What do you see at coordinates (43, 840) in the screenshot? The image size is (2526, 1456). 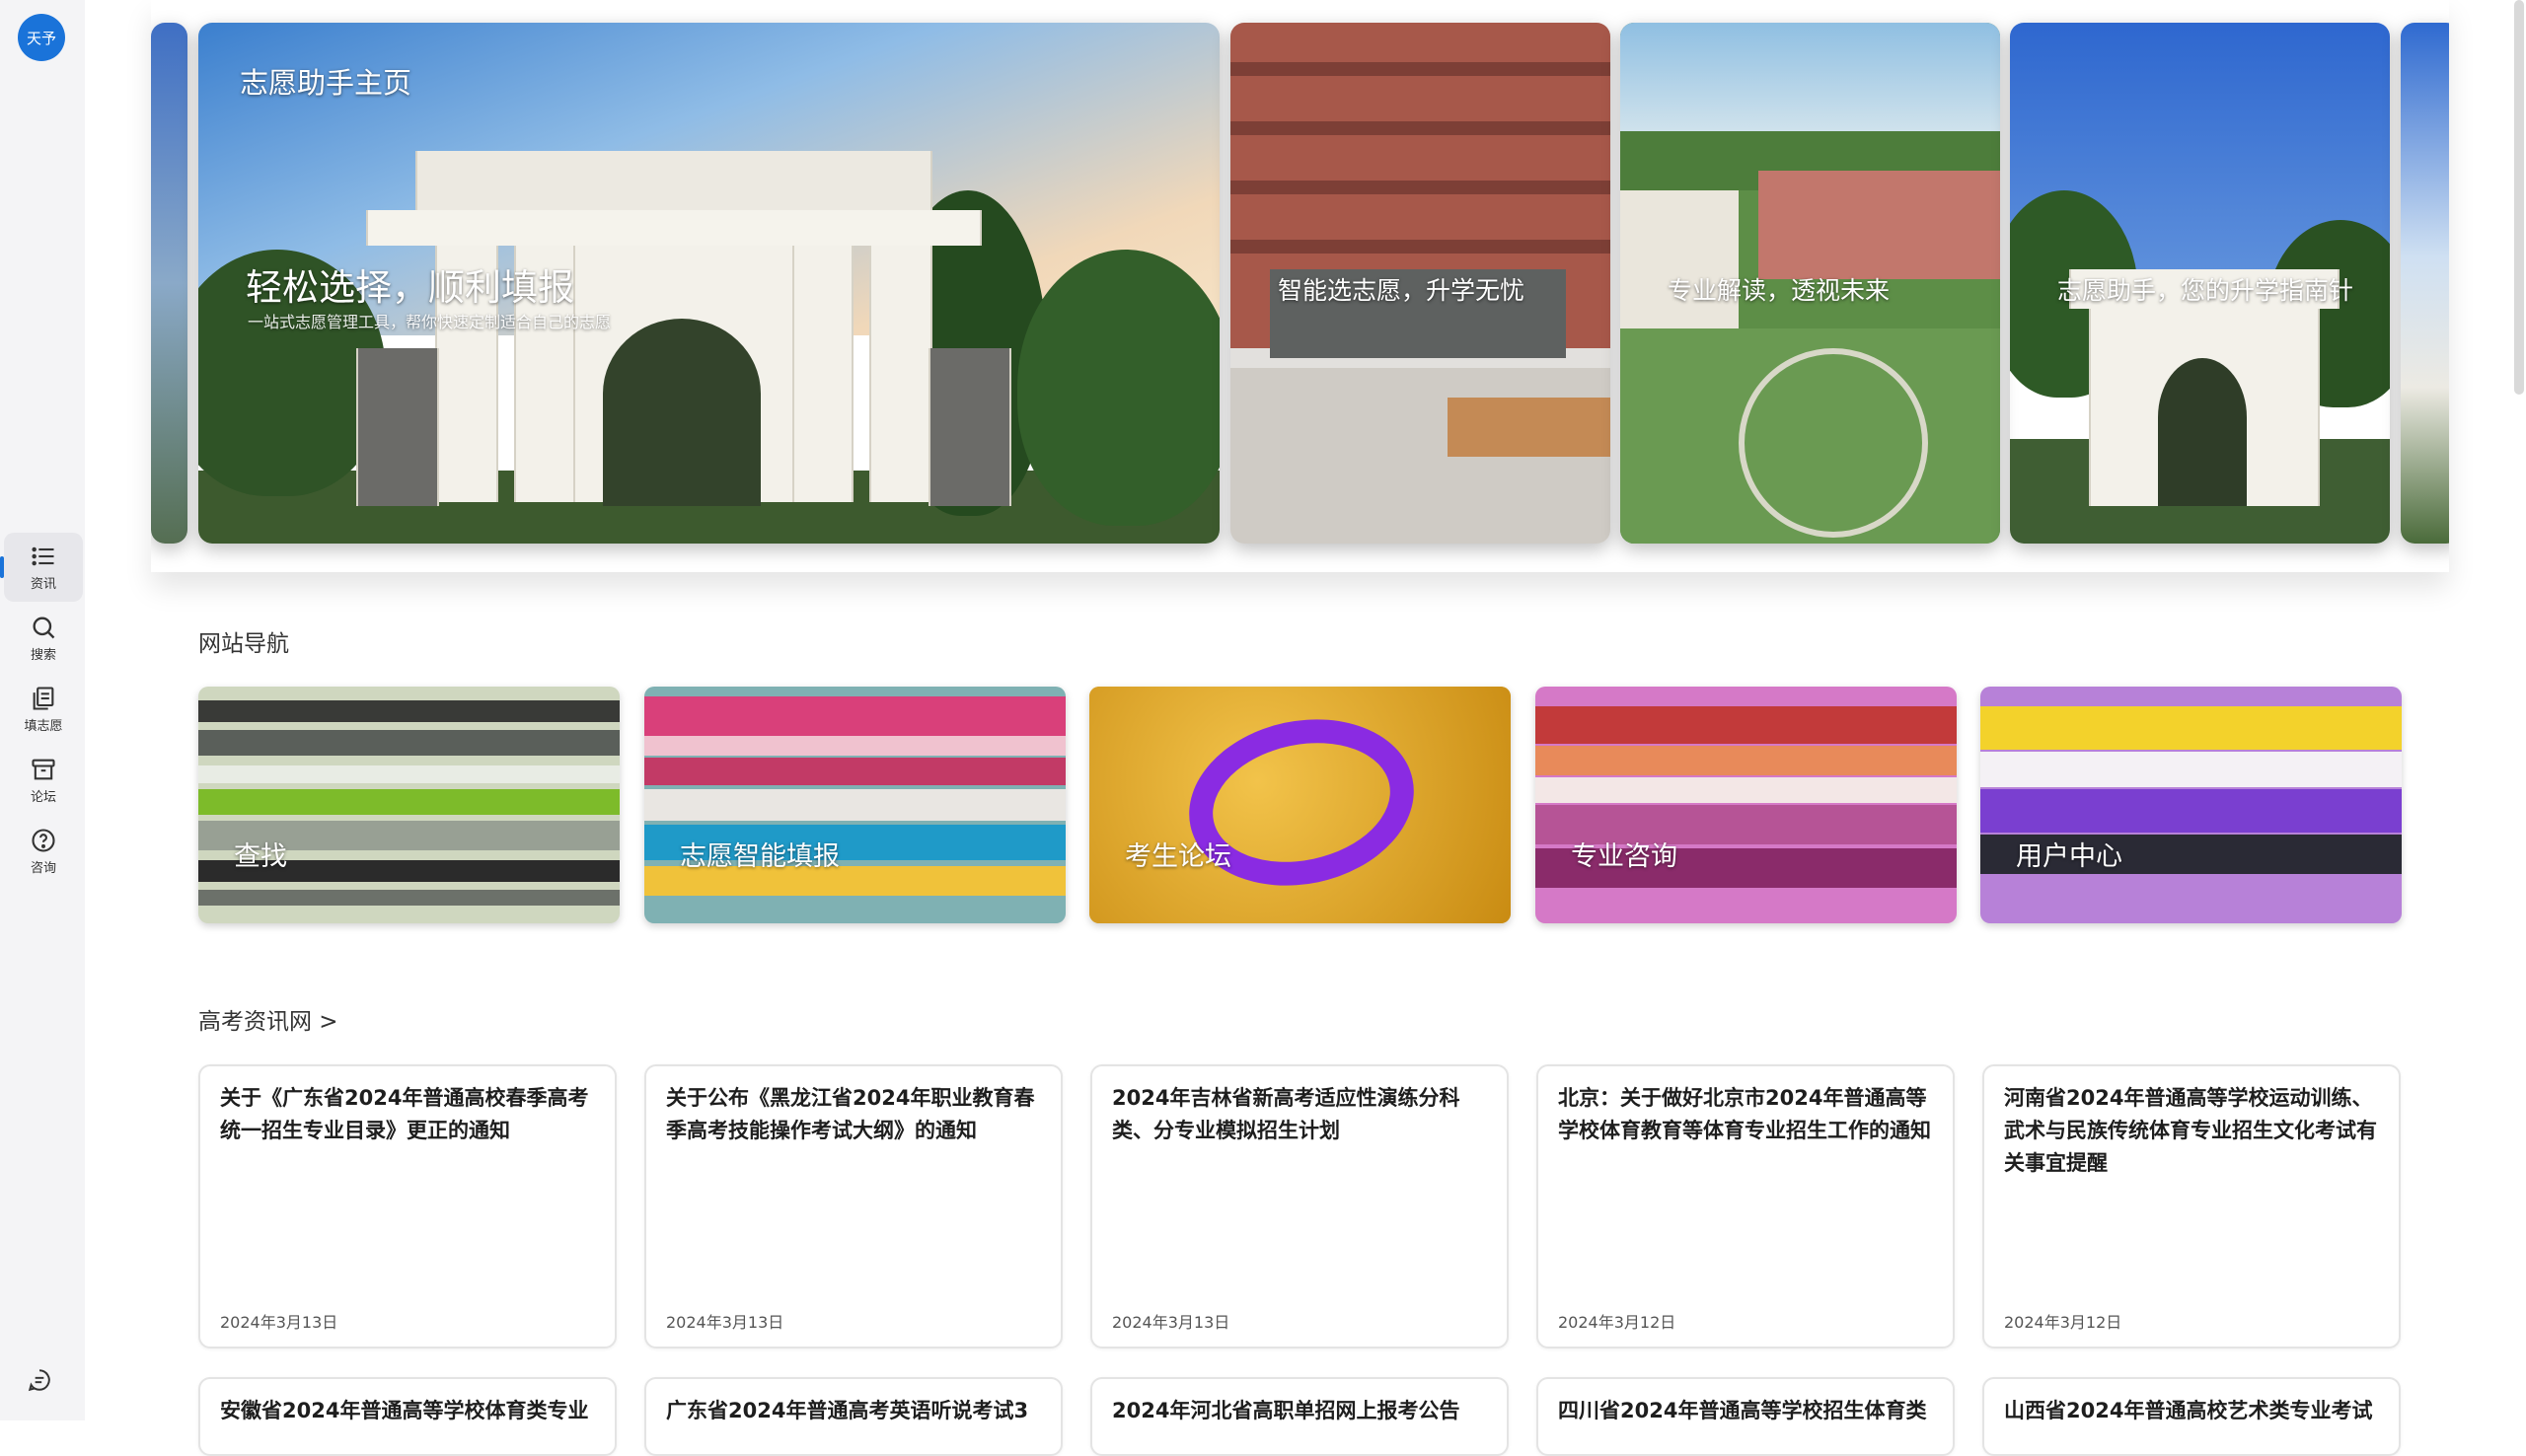 I see `help-icon` at bounding box center [43, 840].